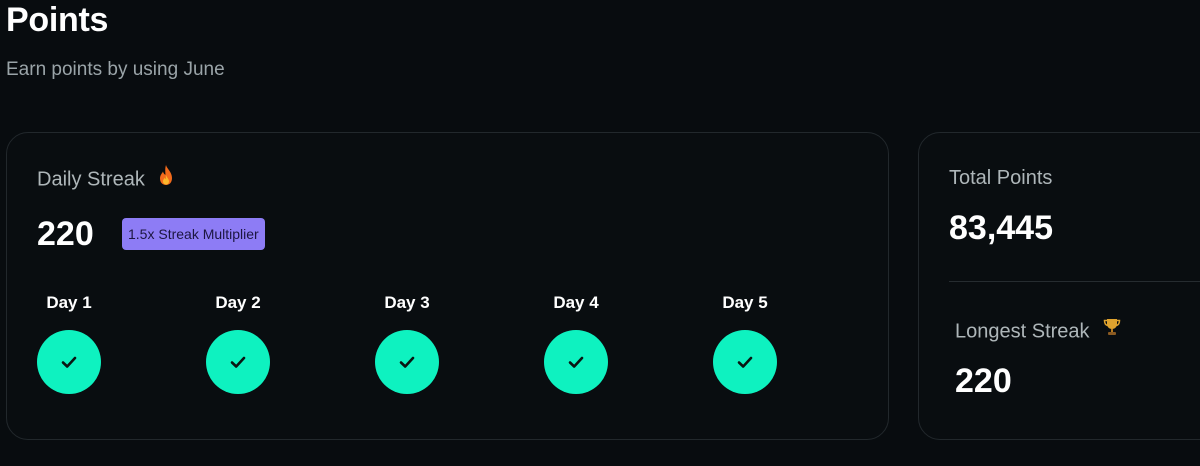  I want to click on divider, so click(1074, 281).